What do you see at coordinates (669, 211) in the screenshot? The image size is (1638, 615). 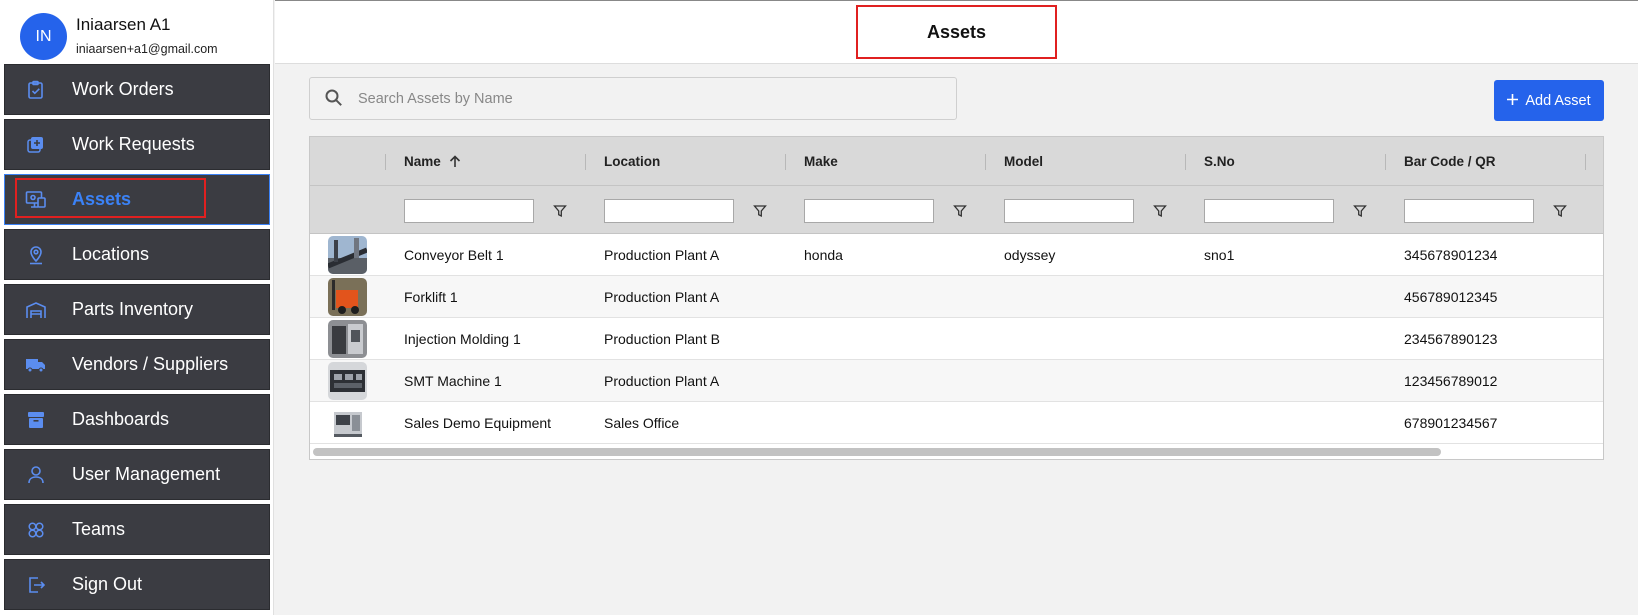 I see `filter-input-location` at bounding box center [669, 211].